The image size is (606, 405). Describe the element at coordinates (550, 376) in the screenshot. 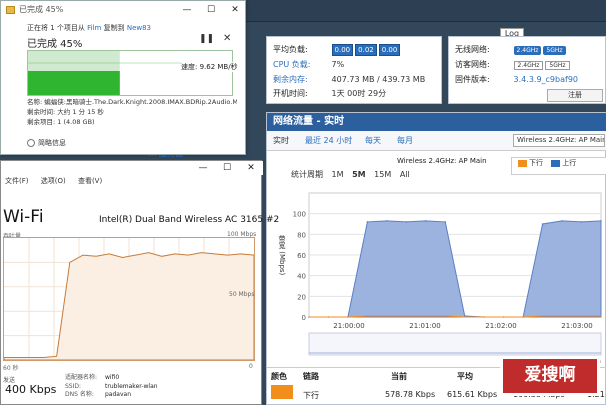

I see `watermark-logo: 爱搜啊` at that location.